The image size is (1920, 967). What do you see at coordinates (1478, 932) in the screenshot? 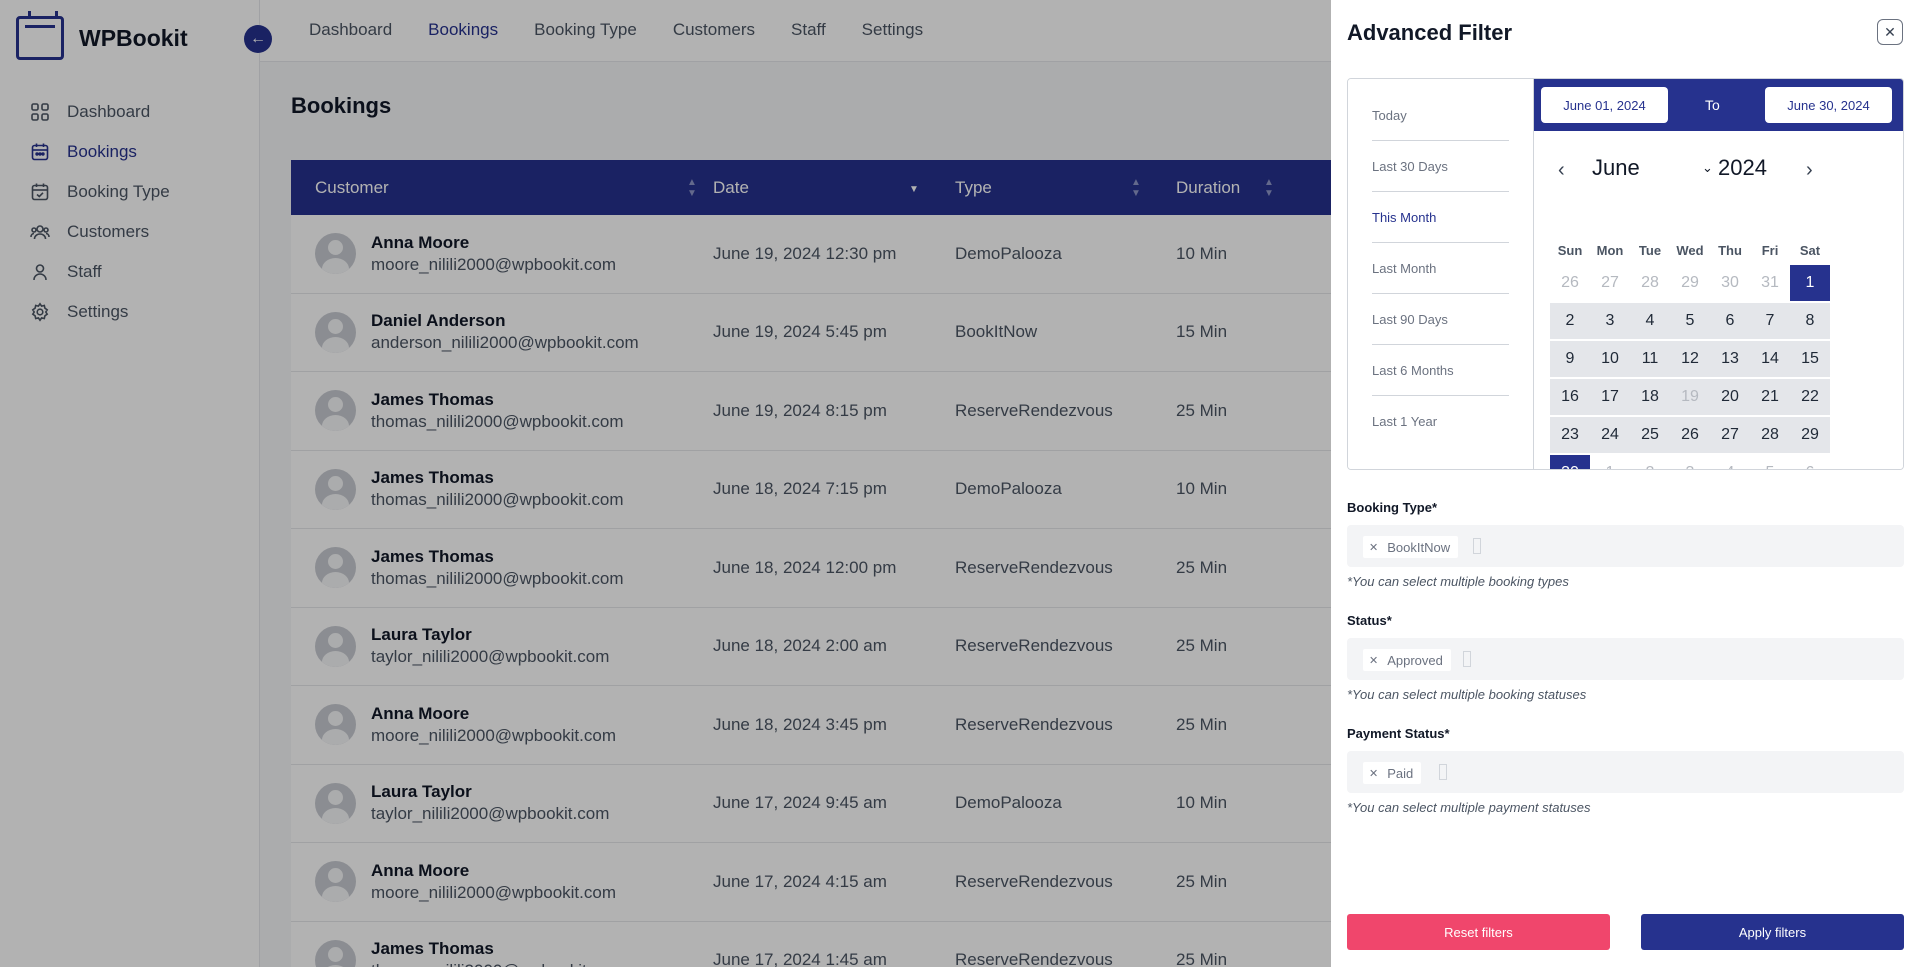
I see `reset-filters-button: Reset filters` at bounding box center [1478, 932].